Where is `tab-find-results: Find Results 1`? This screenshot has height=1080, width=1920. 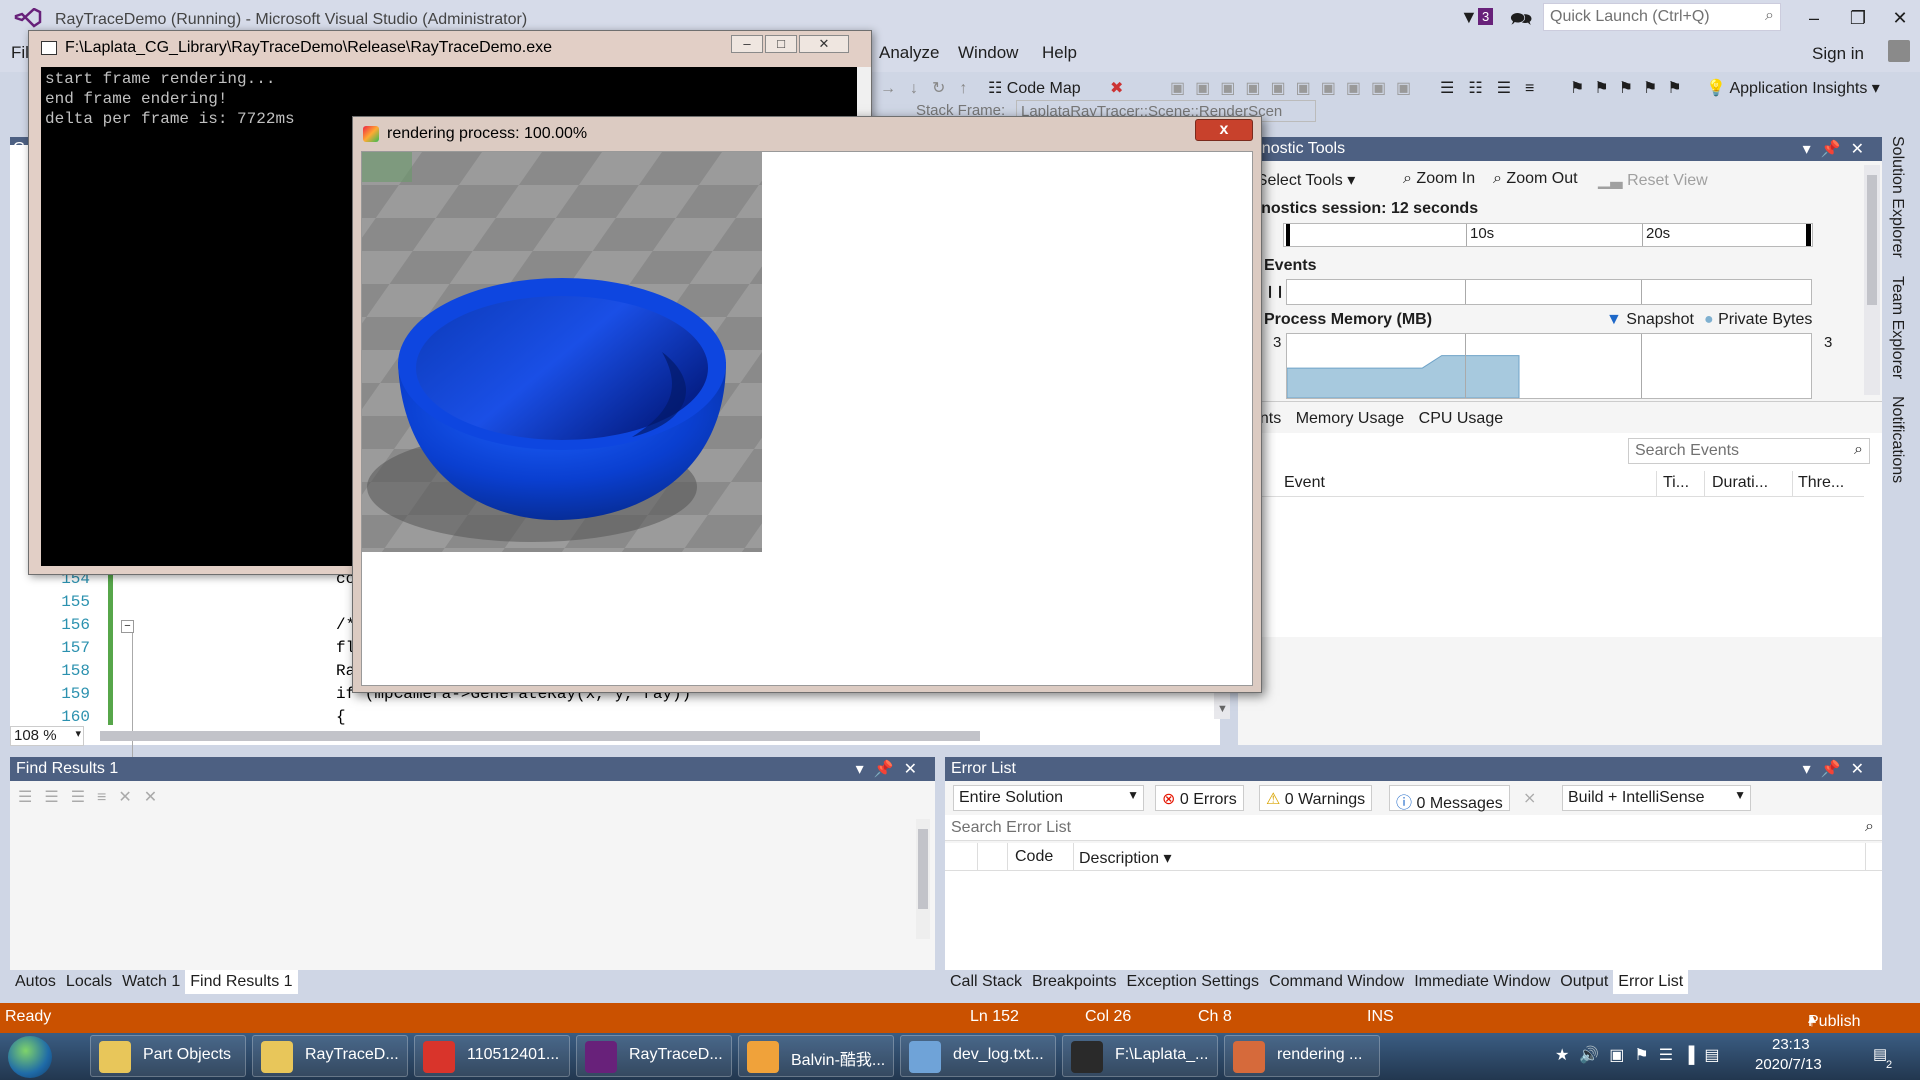 tab-find-results: Find Results 1 is located at coordinates (241, 982).